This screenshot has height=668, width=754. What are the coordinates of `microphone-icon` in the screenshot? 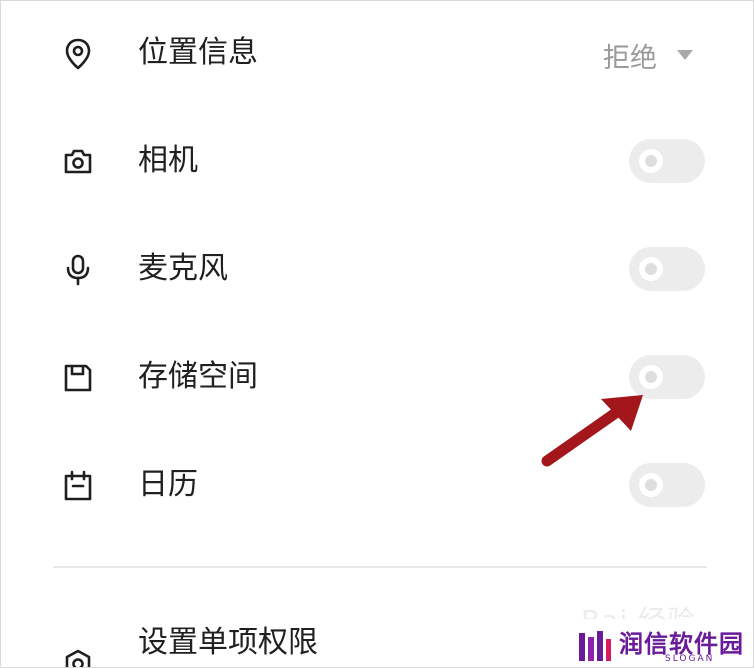 It's located at (78, 270).